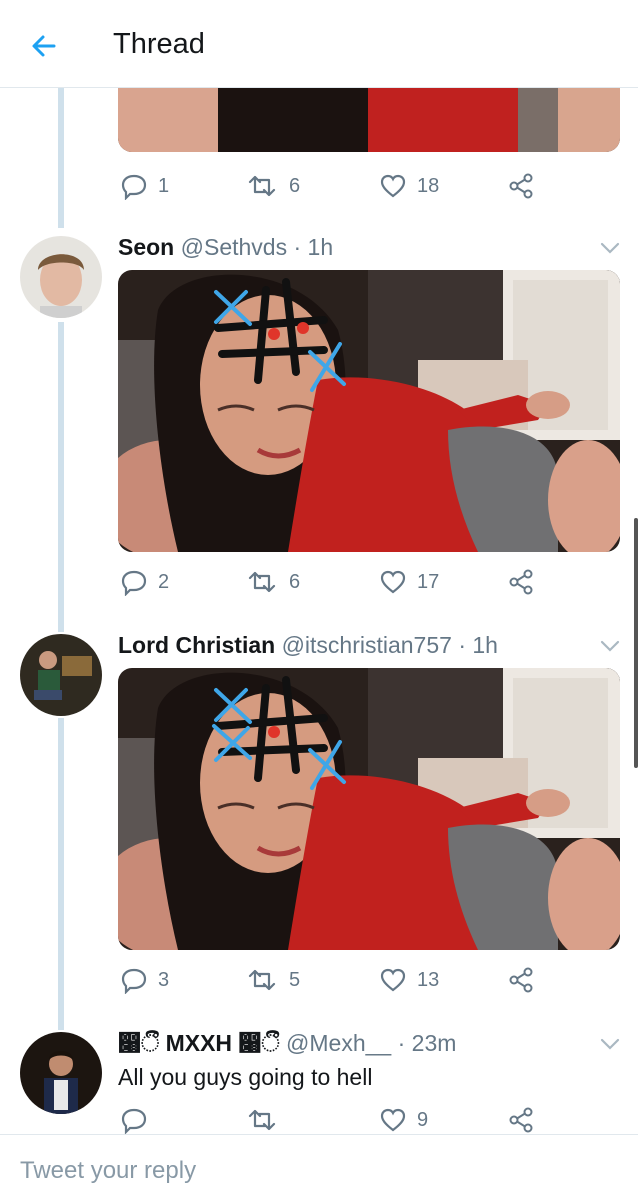 The width and height of the screenshot is (638, 1200). I want to click on like-button: 9, so click(403, 1120).